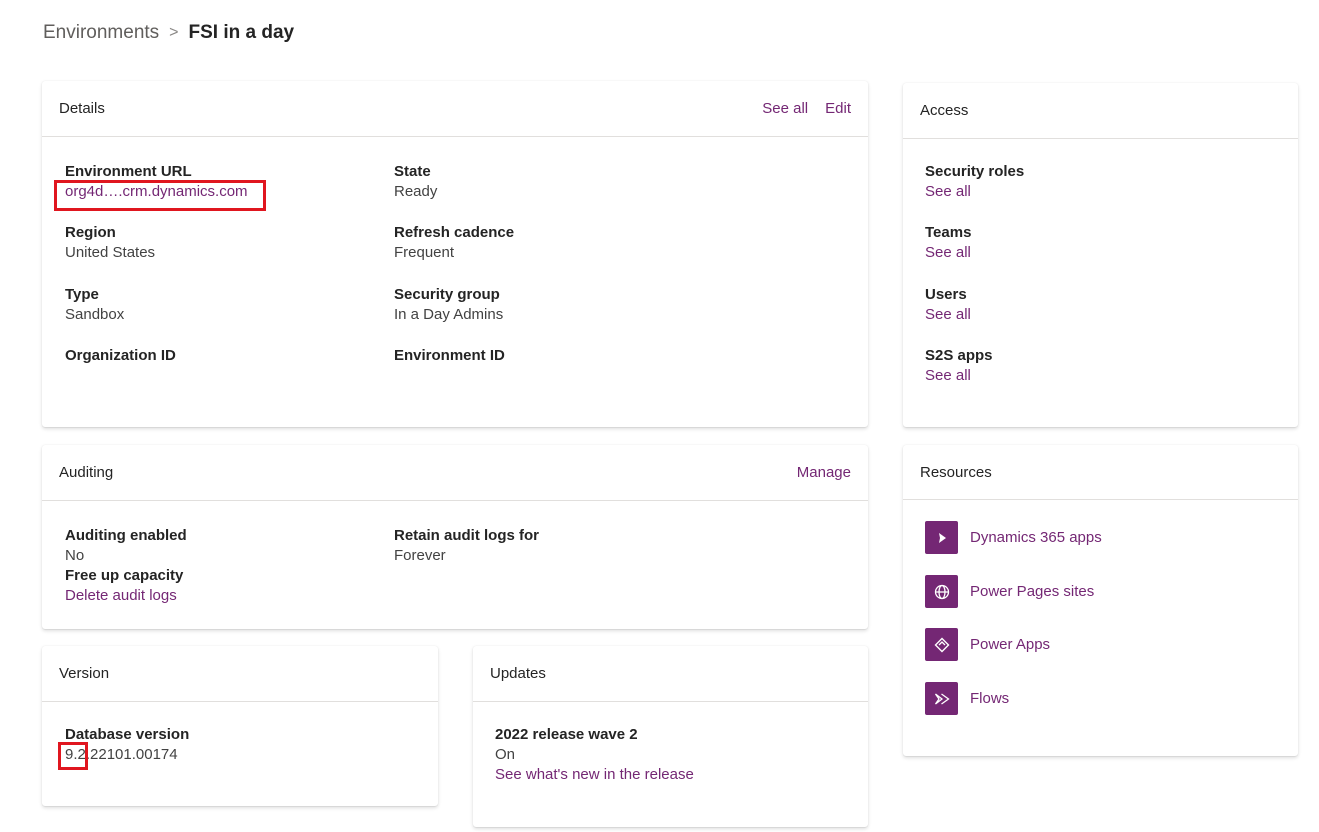 This screenshot has height=832, width=1319. Describe the element at coordinates (124, 575) in the screenshot. I see `free-up-capacity-label: Free up capacity` at that location.